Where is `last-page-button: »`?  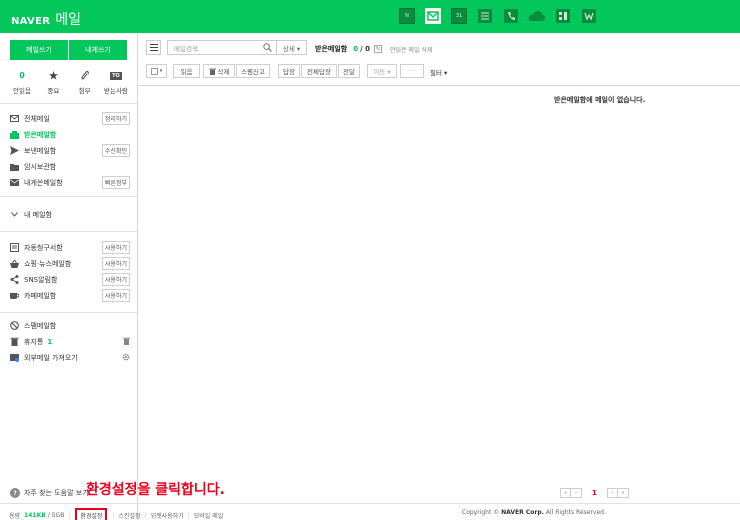
last-page-button: » is located at coordinates (623, 493).